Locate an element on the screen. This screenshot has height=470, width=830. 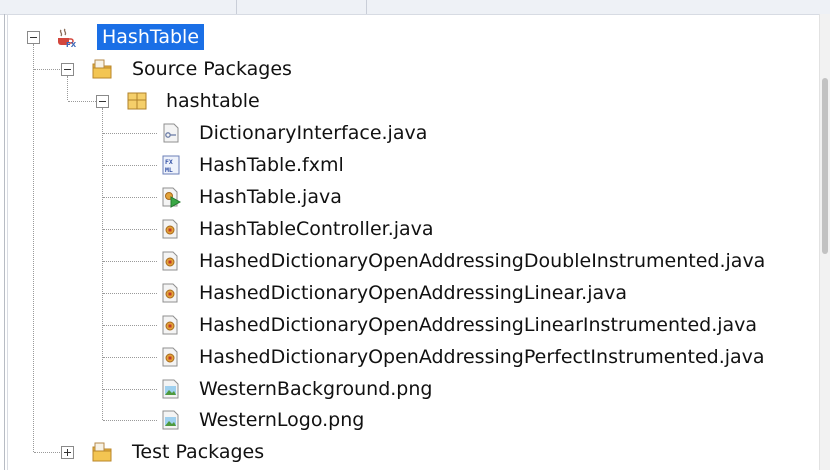
test-packages-label: Test Packages is located at coordinates (198, 452).